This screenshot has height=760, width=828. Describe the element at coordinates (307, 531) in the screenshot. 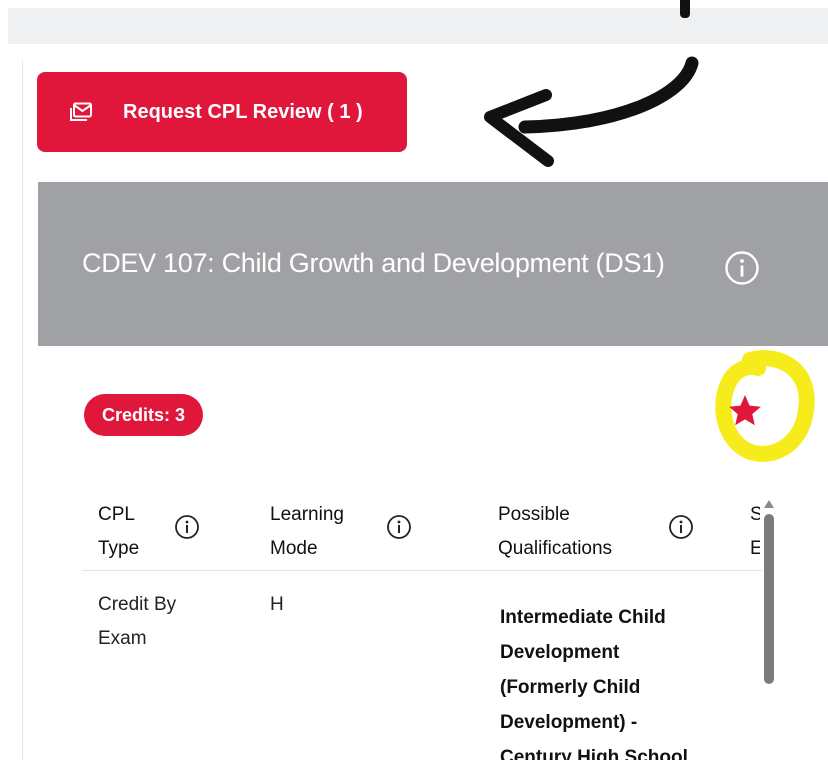

I see `column-header-learning-mode: Learning Mode` at that location.